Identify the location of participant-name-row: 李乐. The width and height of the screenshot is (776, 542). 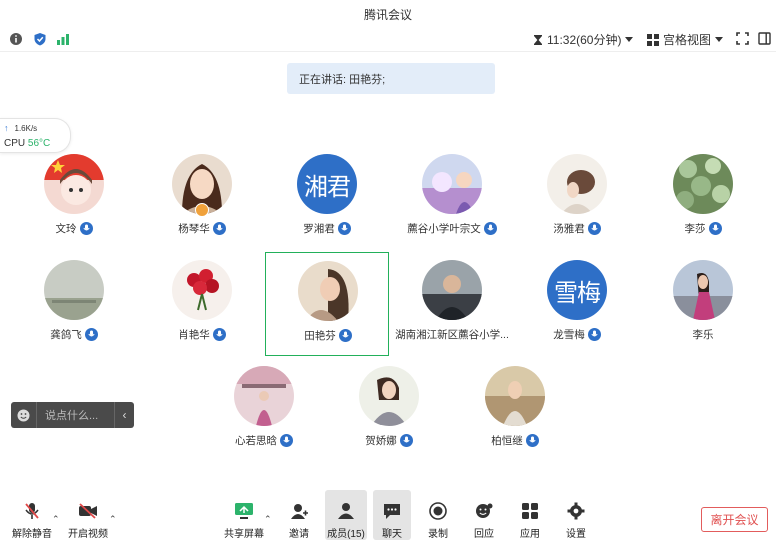
(703, 334).